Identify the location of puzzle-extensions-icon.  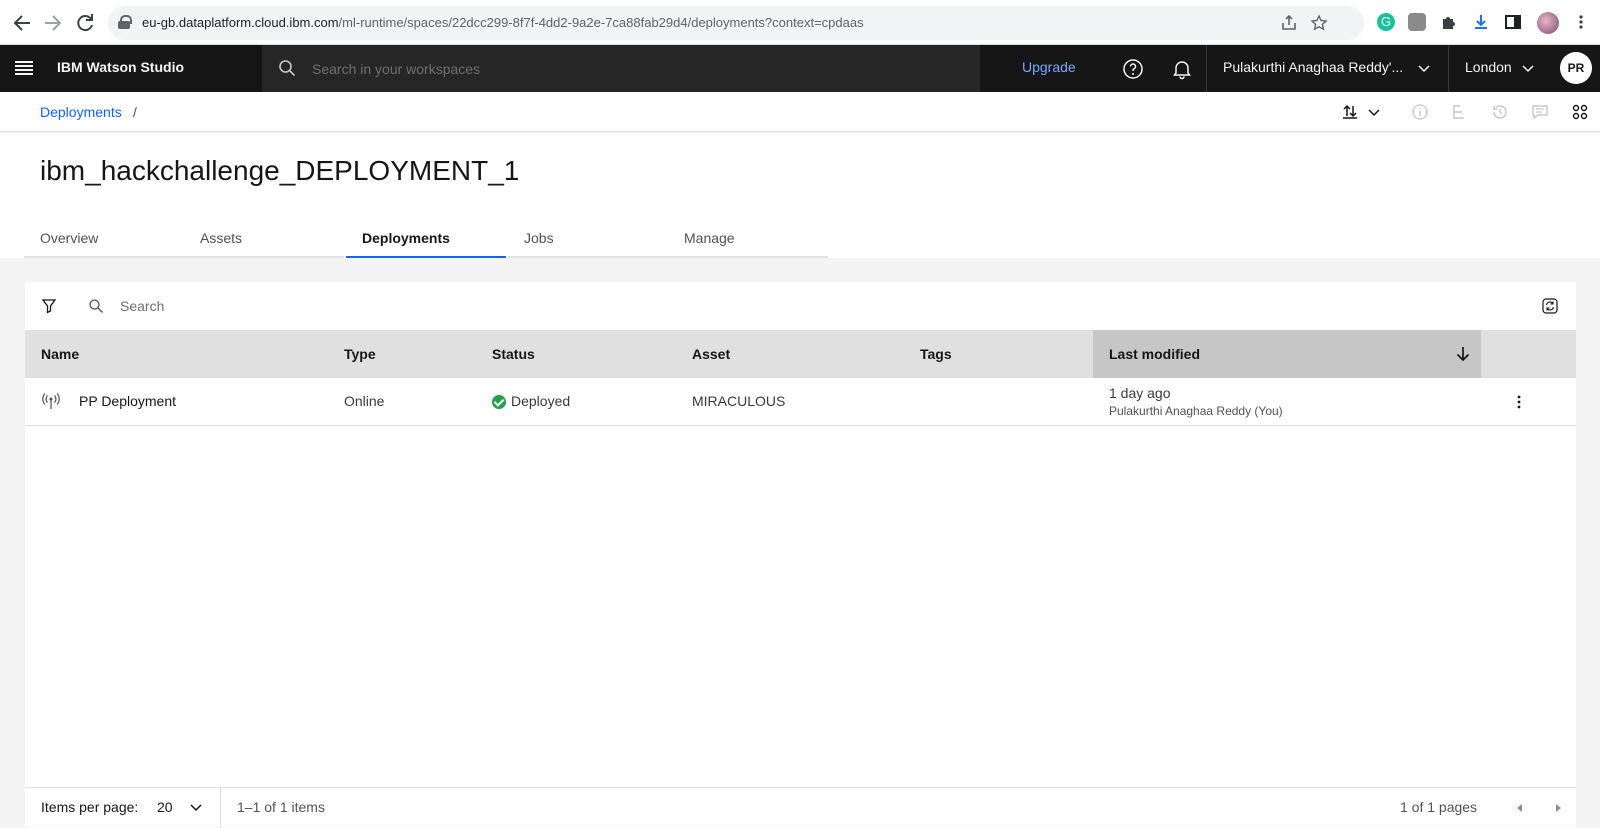
(1449, 22).